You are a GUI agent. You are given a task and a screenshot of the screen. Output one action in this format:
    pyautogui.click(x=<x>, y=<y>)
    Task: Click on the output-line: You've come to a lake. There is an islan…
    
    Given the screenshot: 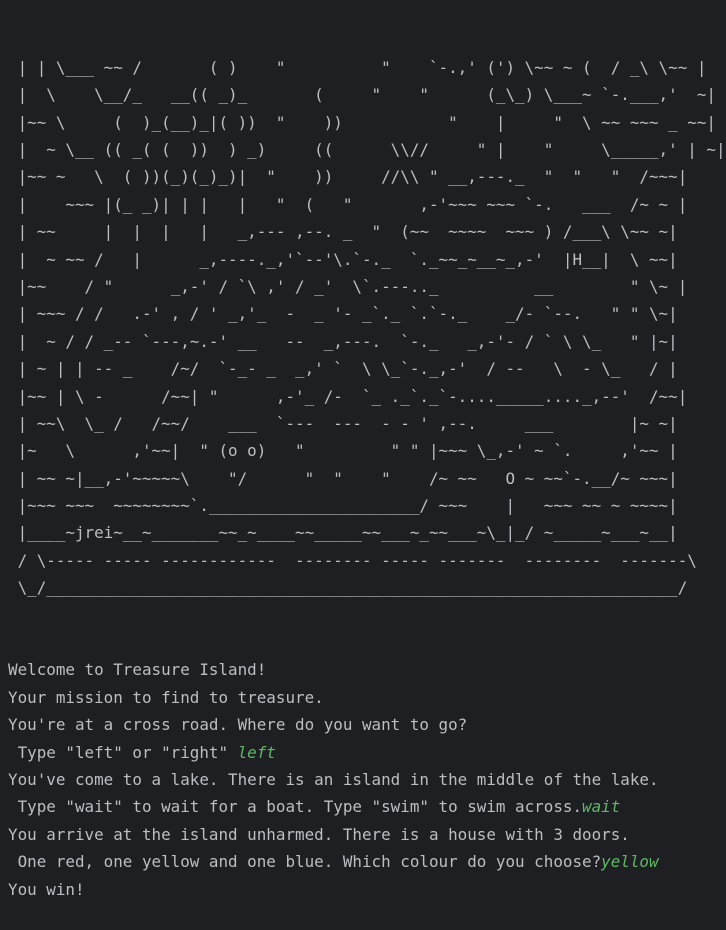 What is the action you would take?
    pyautogui.click(x=367, y=779)
    